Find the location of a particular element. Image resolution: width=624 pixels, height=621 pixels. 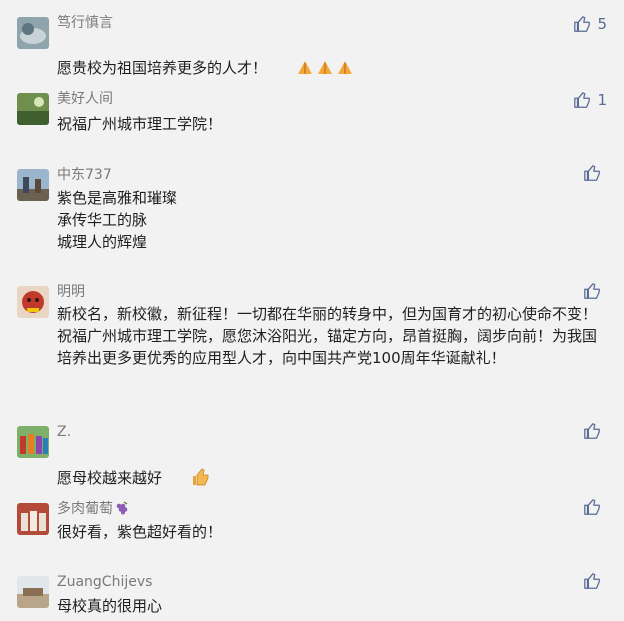

like-count: 1 is located at coordinates (602, 100).